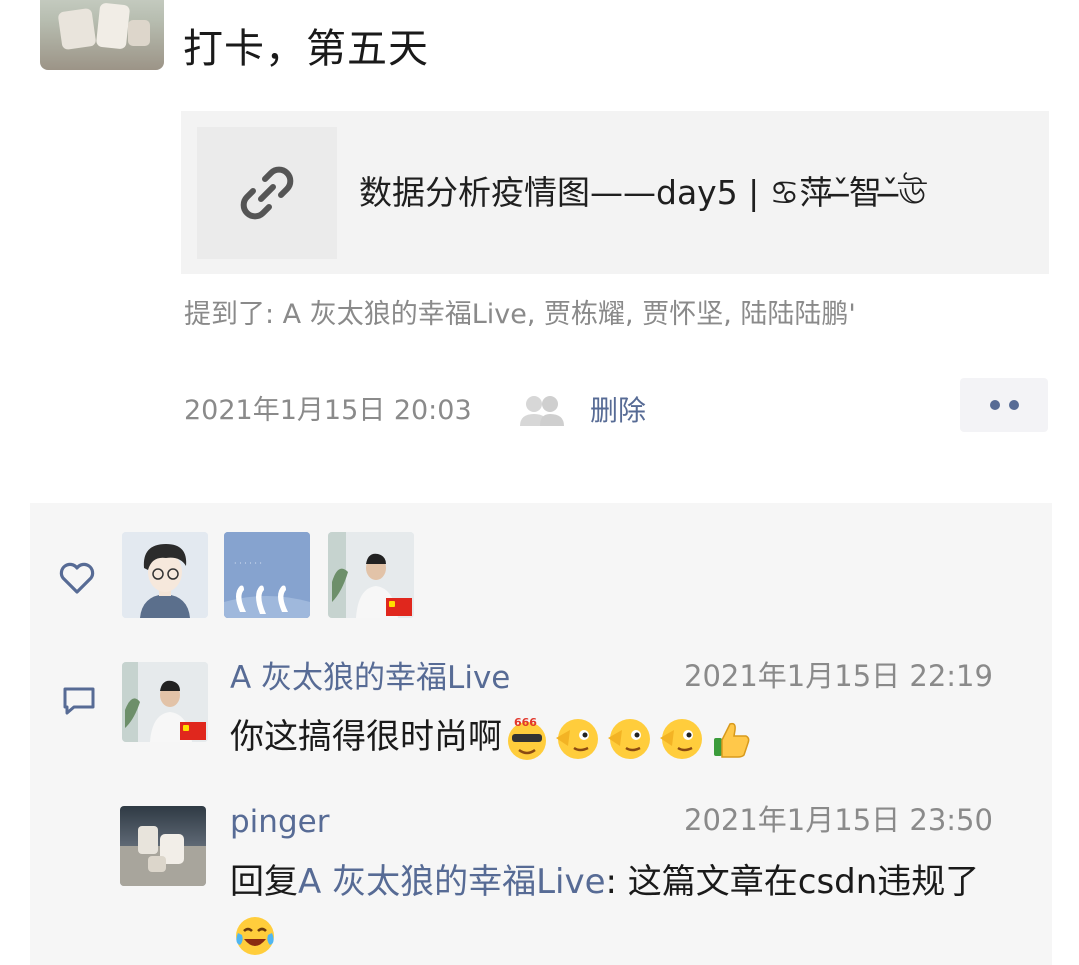 The width and height of the screenshot is (1079, 965). Describe the element at coordinates (264, 882) in the screenshot. I see `reply-prefix: 回复` at that location.